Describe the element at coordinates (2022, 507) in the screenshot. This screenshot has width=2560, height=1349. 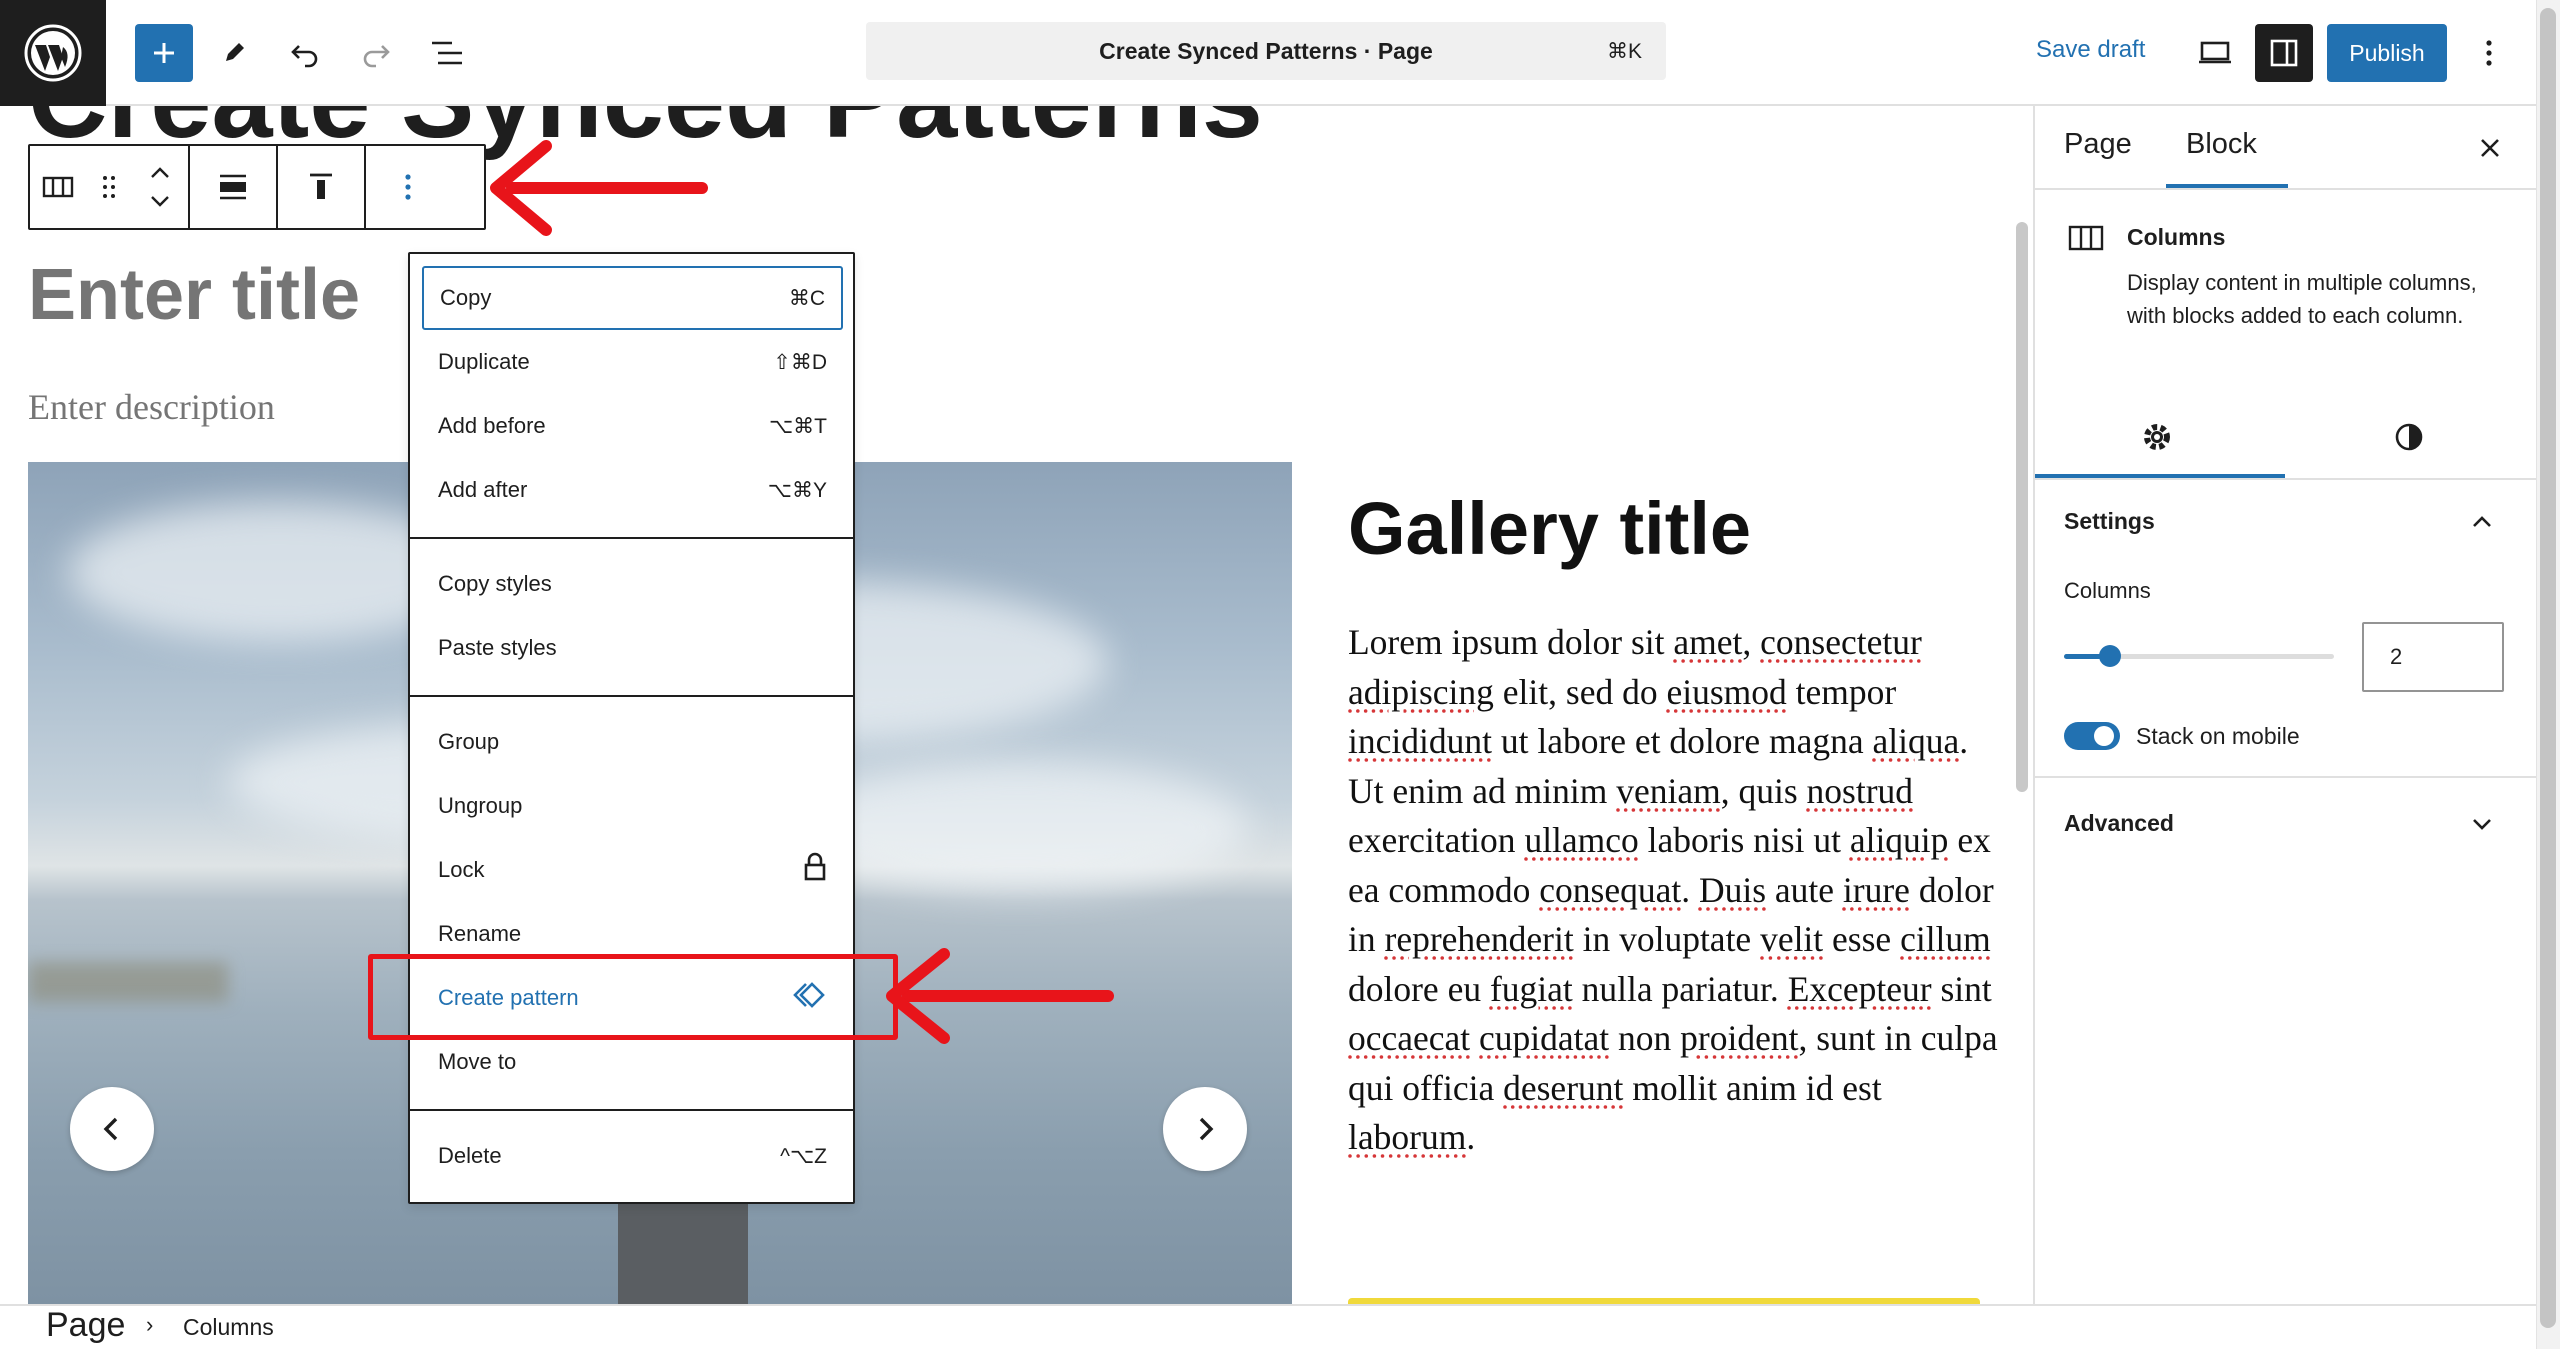
I see `canvas-scrollbar-thumb` at that location.